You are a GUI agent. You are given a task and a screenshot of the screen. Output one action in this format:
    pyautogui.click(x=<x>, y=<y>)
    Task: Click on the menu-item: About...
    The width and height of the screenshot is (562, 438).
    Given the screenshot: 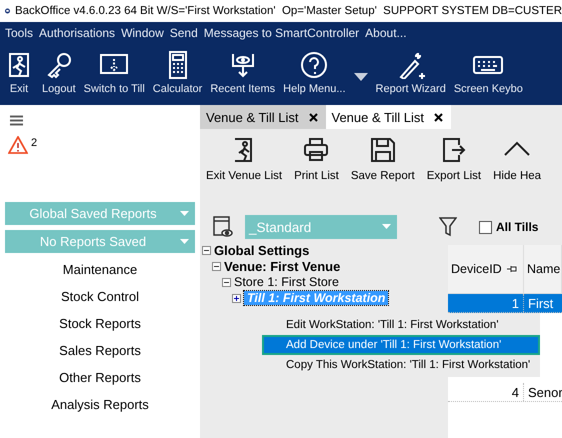 What is the action you would take?
    pyautogui.click(x=386, y=33)
    